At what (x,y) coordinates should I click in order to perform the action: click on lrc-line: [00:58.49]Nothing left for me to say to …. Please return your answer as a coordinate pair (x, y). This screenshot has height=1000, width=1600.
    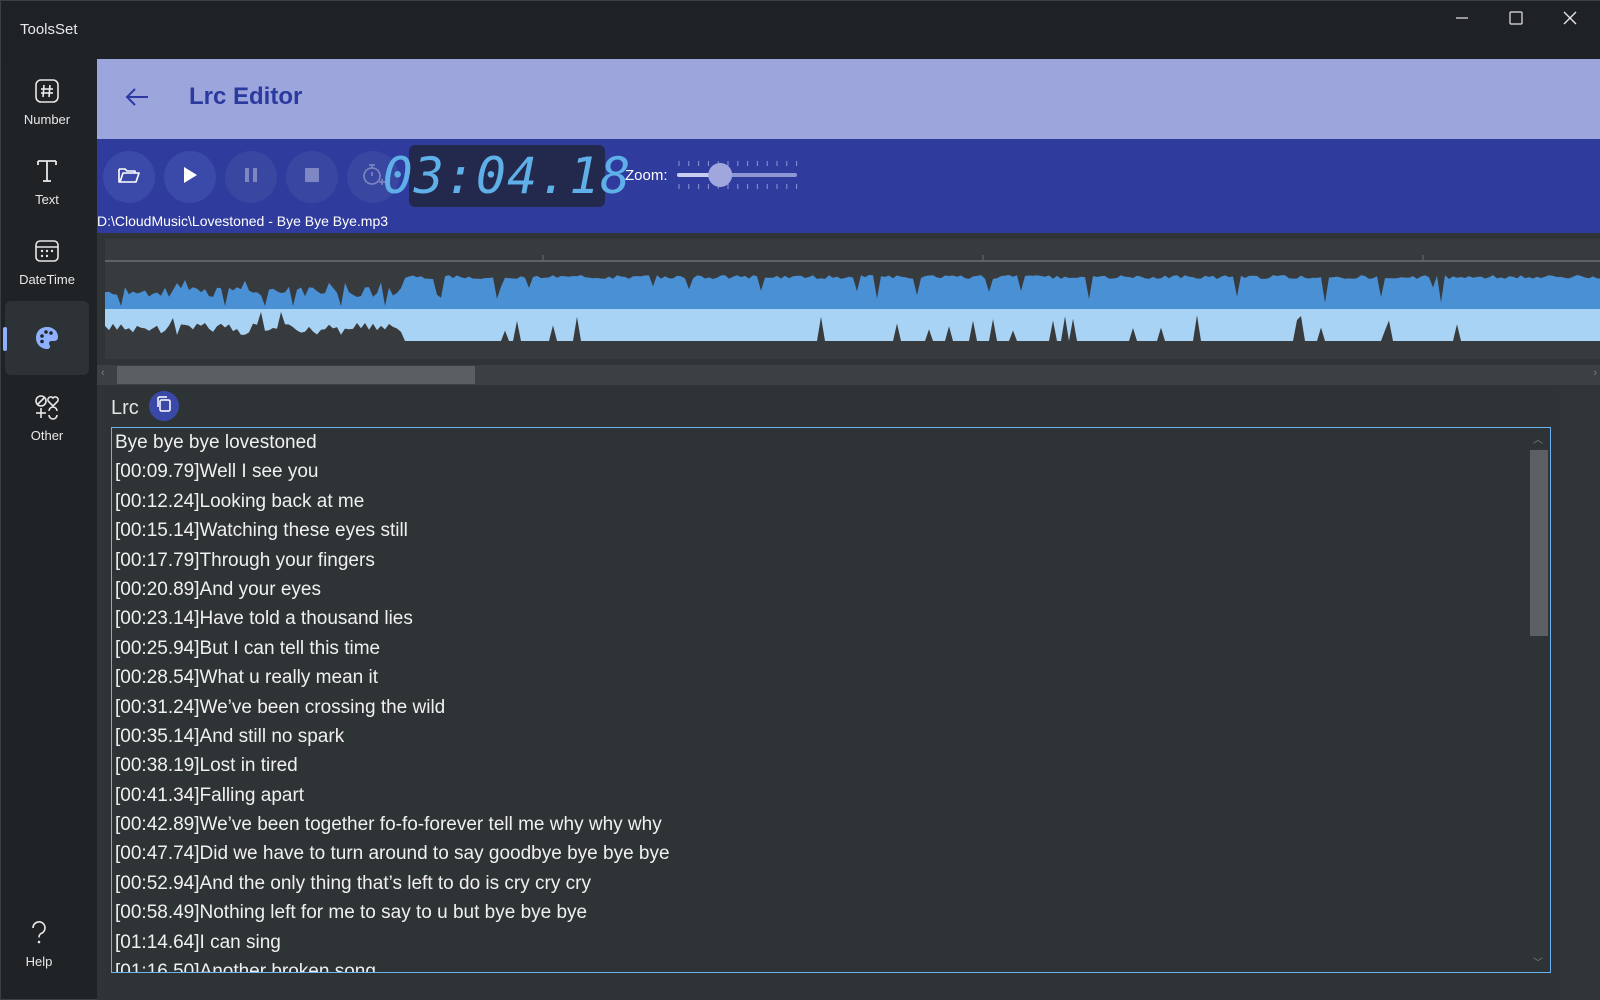
    Looking at the image, I should click on (351, 913).